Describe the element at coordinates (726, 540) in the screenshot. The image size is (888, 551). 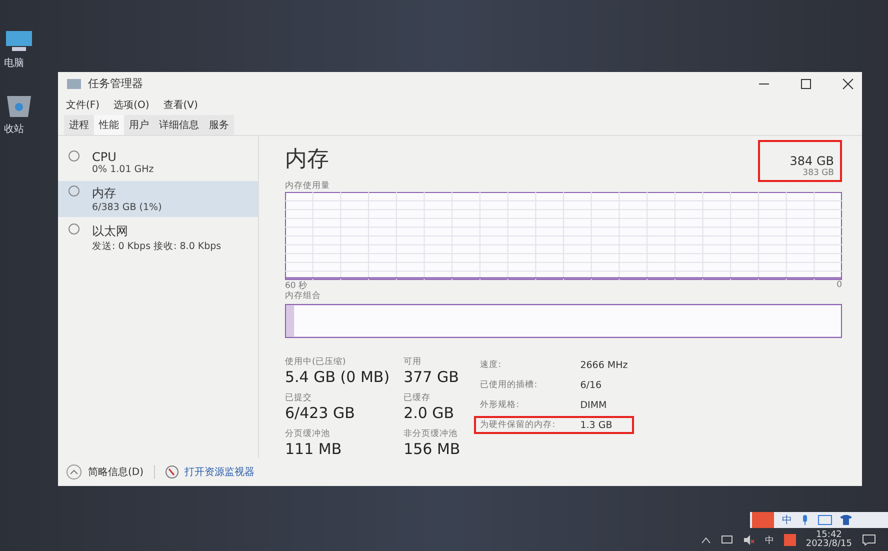
I see `network-icon` at that location.